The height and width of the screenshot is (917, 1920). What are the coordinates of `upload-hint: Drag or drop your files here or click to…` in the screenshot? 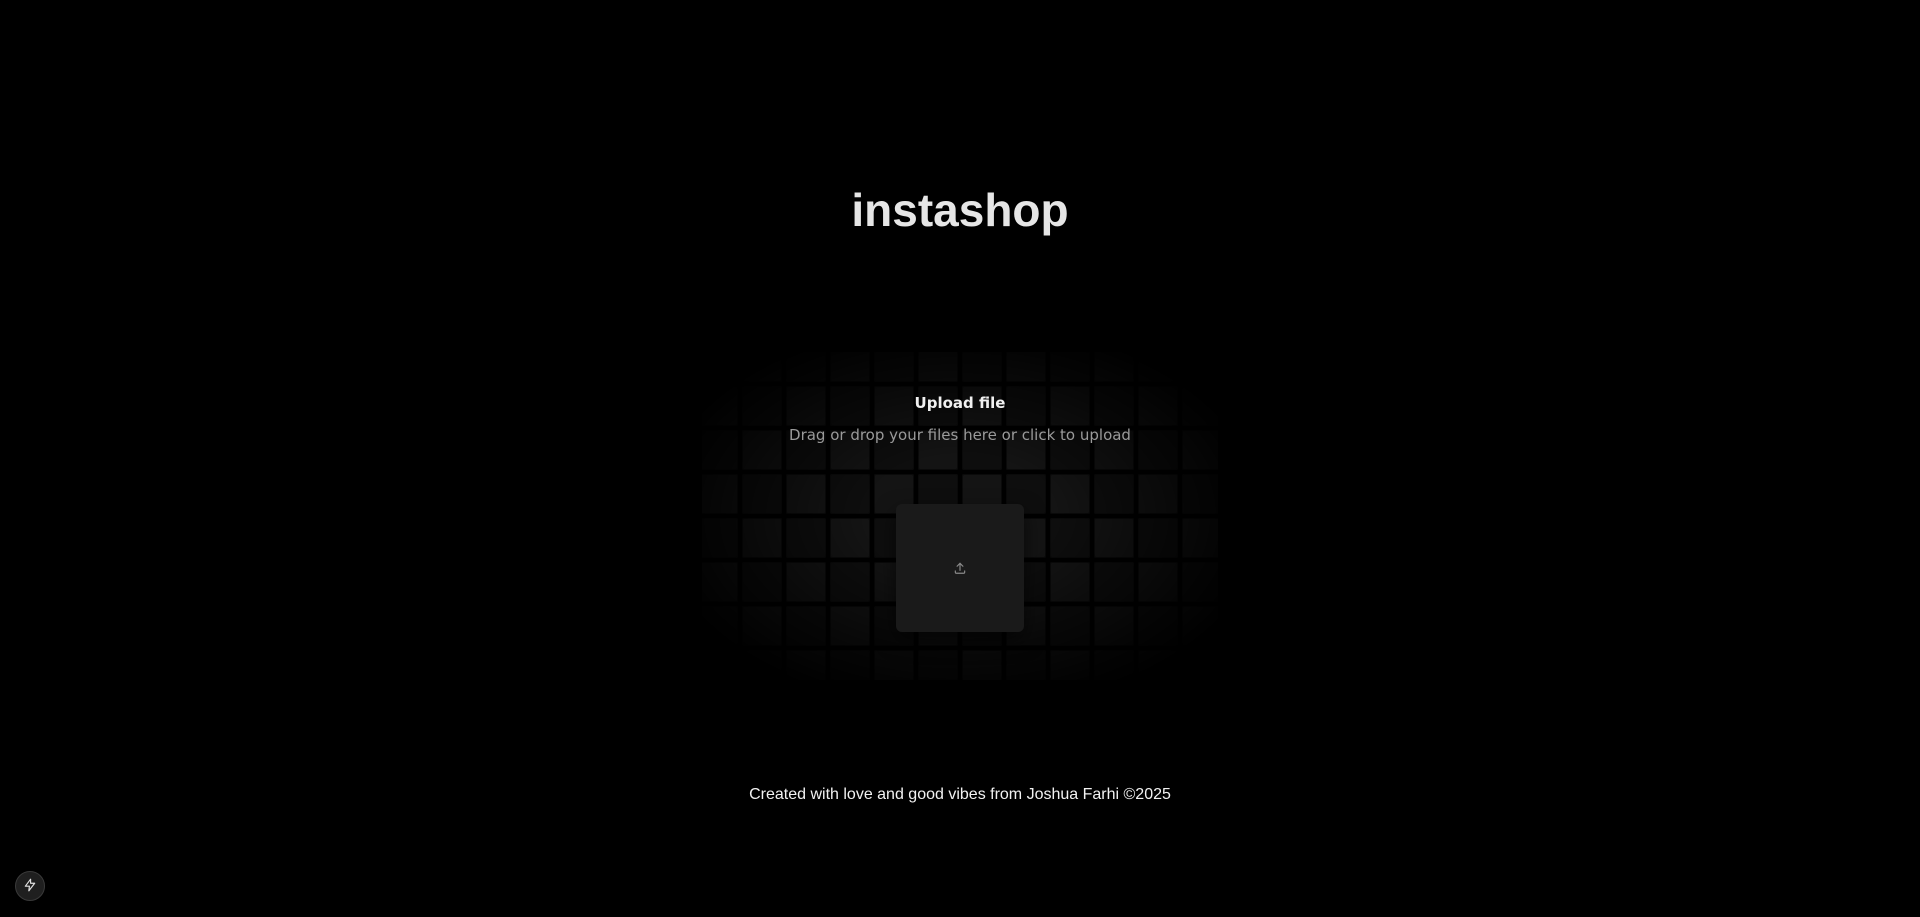 It's located at (960, 435).